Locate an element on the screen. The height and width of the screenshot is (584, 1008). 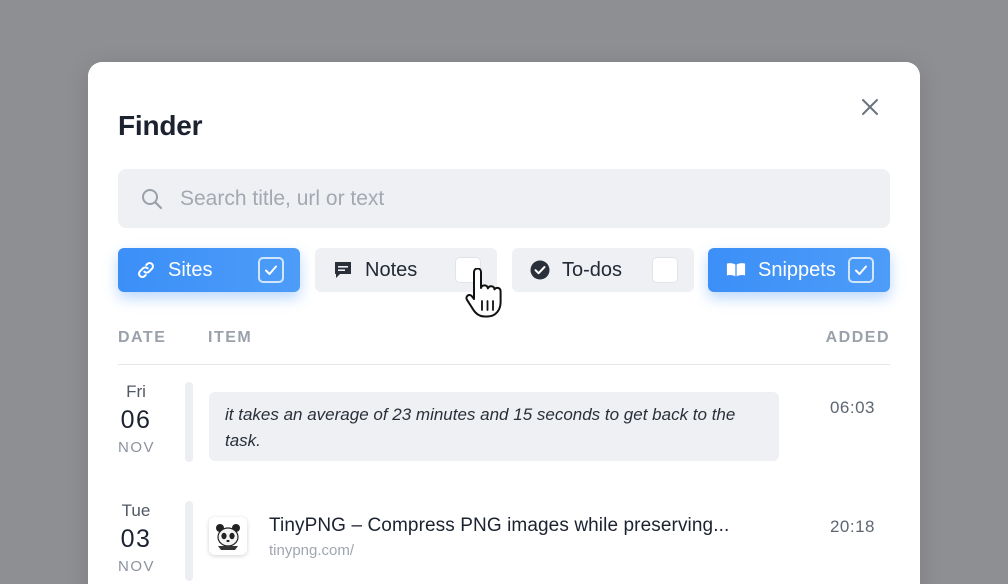
modal-title: Finder is located at coordinates (160, 125).